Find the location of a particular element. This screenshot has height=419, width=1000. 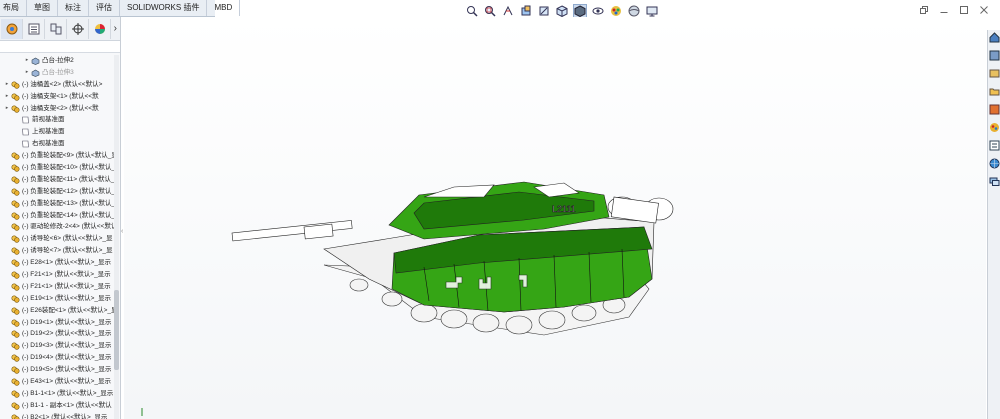

view-palette-icon is located at coordinates (994, 109).